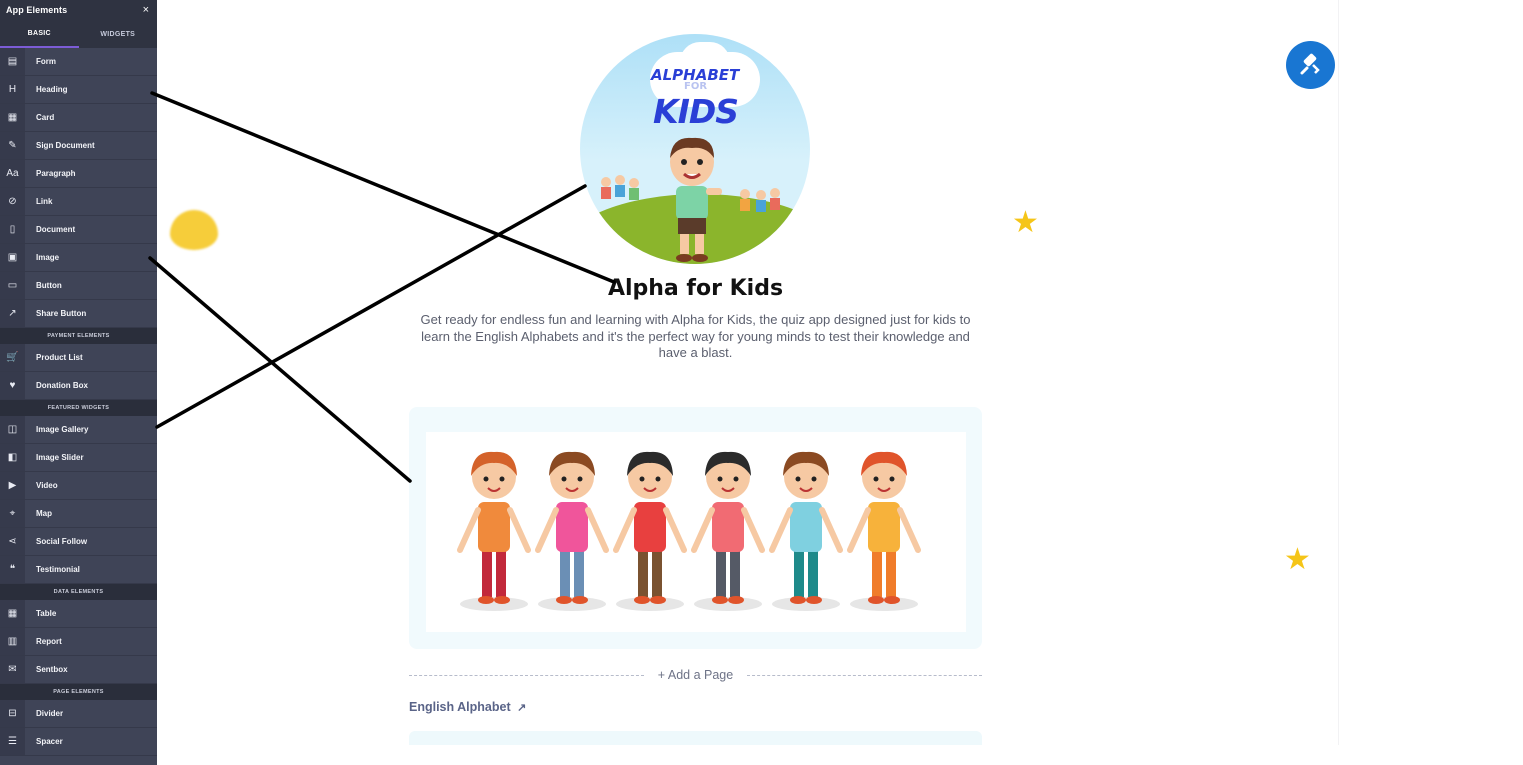  I want to click on sidebar-item-donation-box: ♥ Donation Box, so click(78, 386).